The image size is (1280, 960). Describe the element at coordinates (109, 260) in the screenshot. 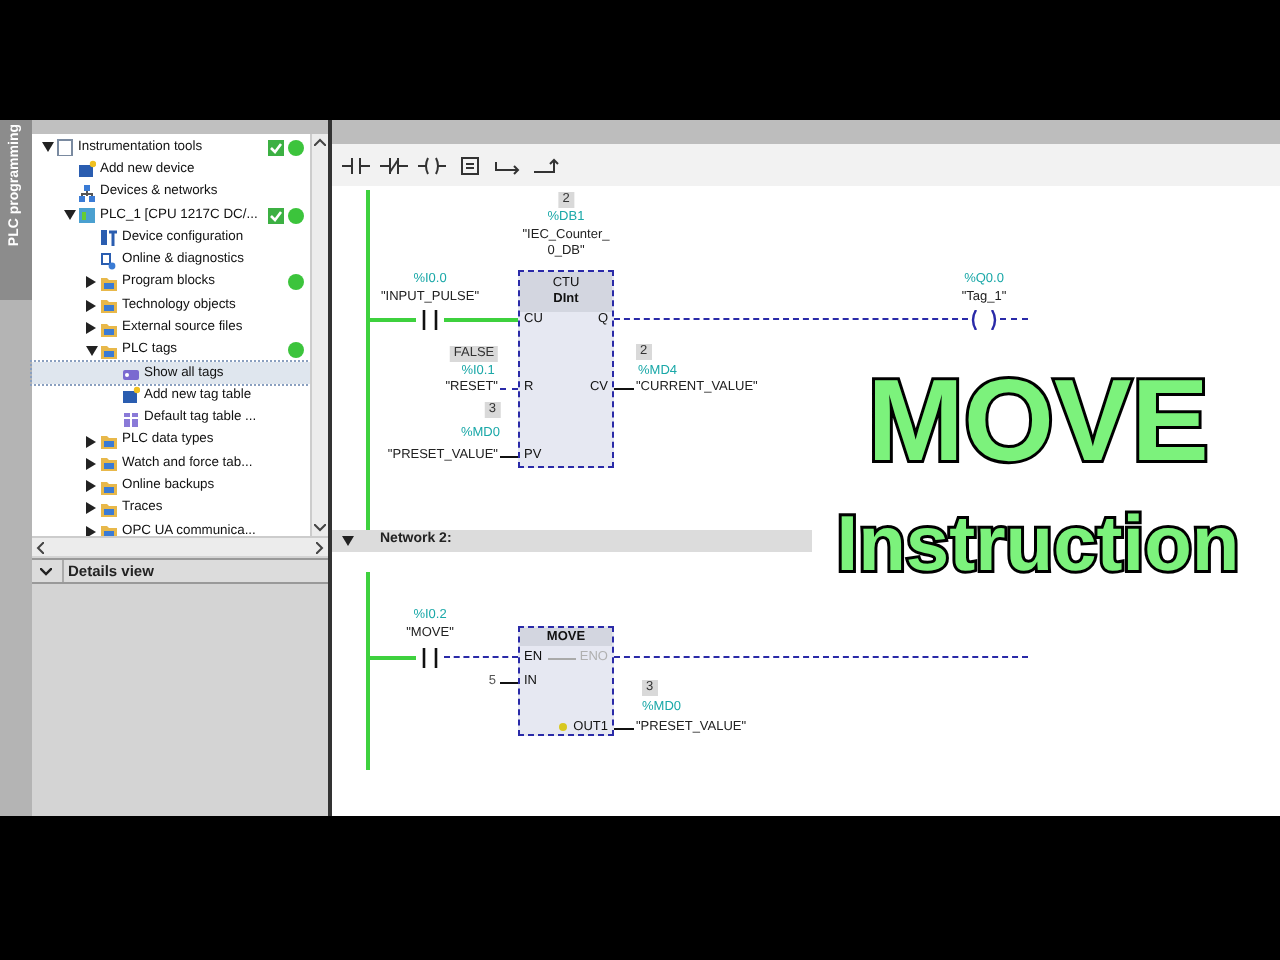

I see `diagnostics-icon` at that location.